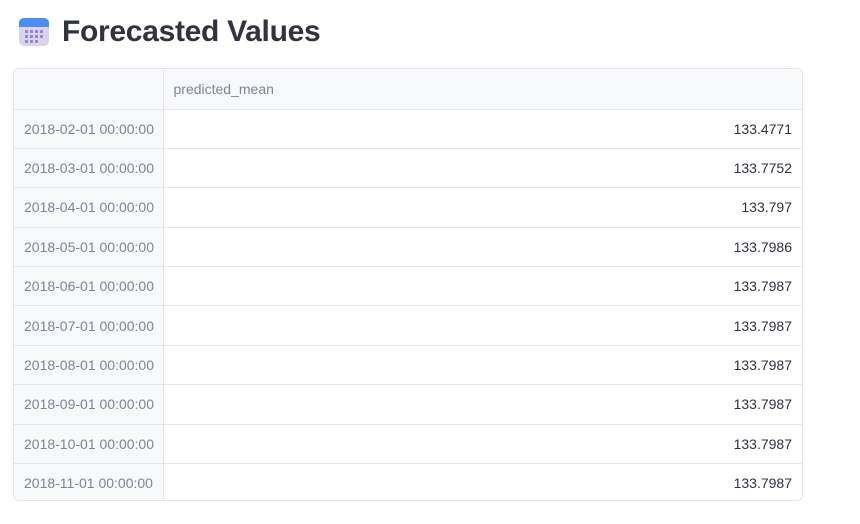  I want to click on index-column-header, so click(89, 89).